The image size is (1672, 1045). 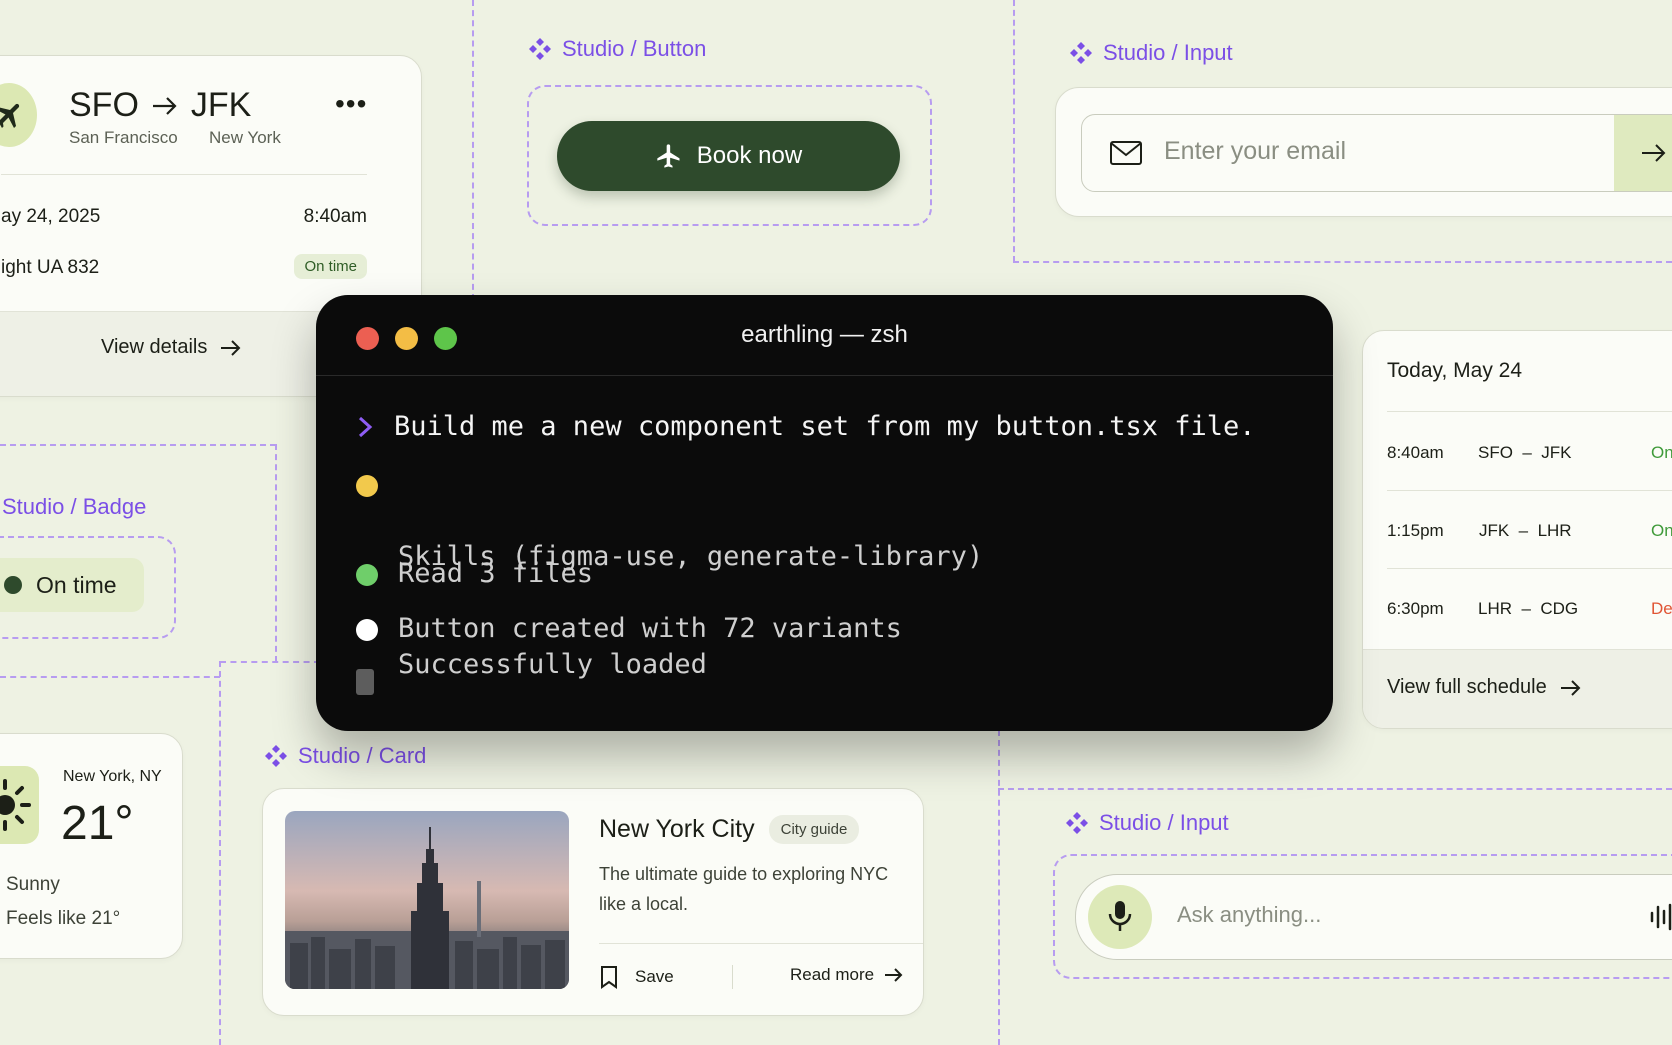 I want to click on schedule-date: Today, May 24, so click(x=1455, y=370).